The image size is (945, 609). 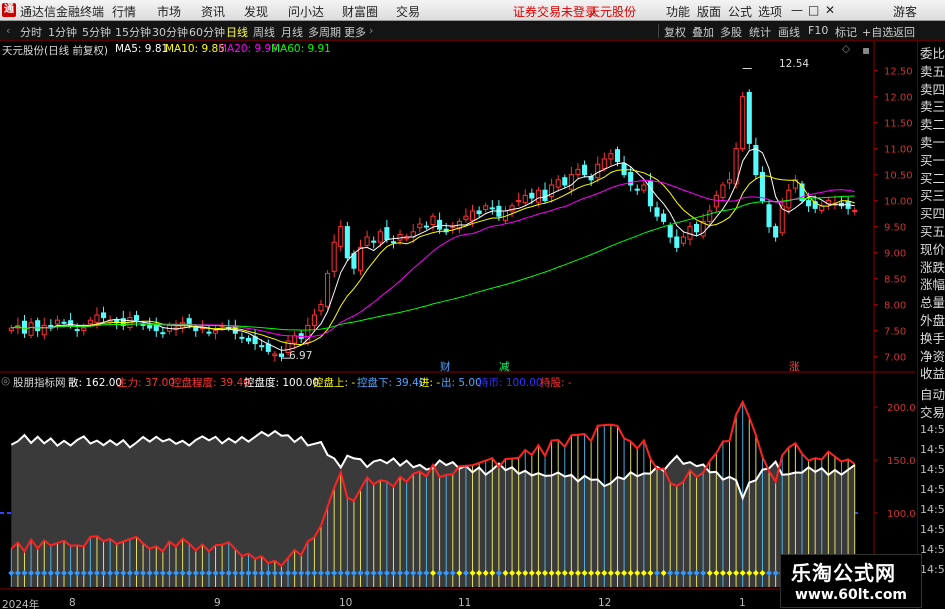 I want to click on price-tick-label: 10.50, so click(x=898, y=176).